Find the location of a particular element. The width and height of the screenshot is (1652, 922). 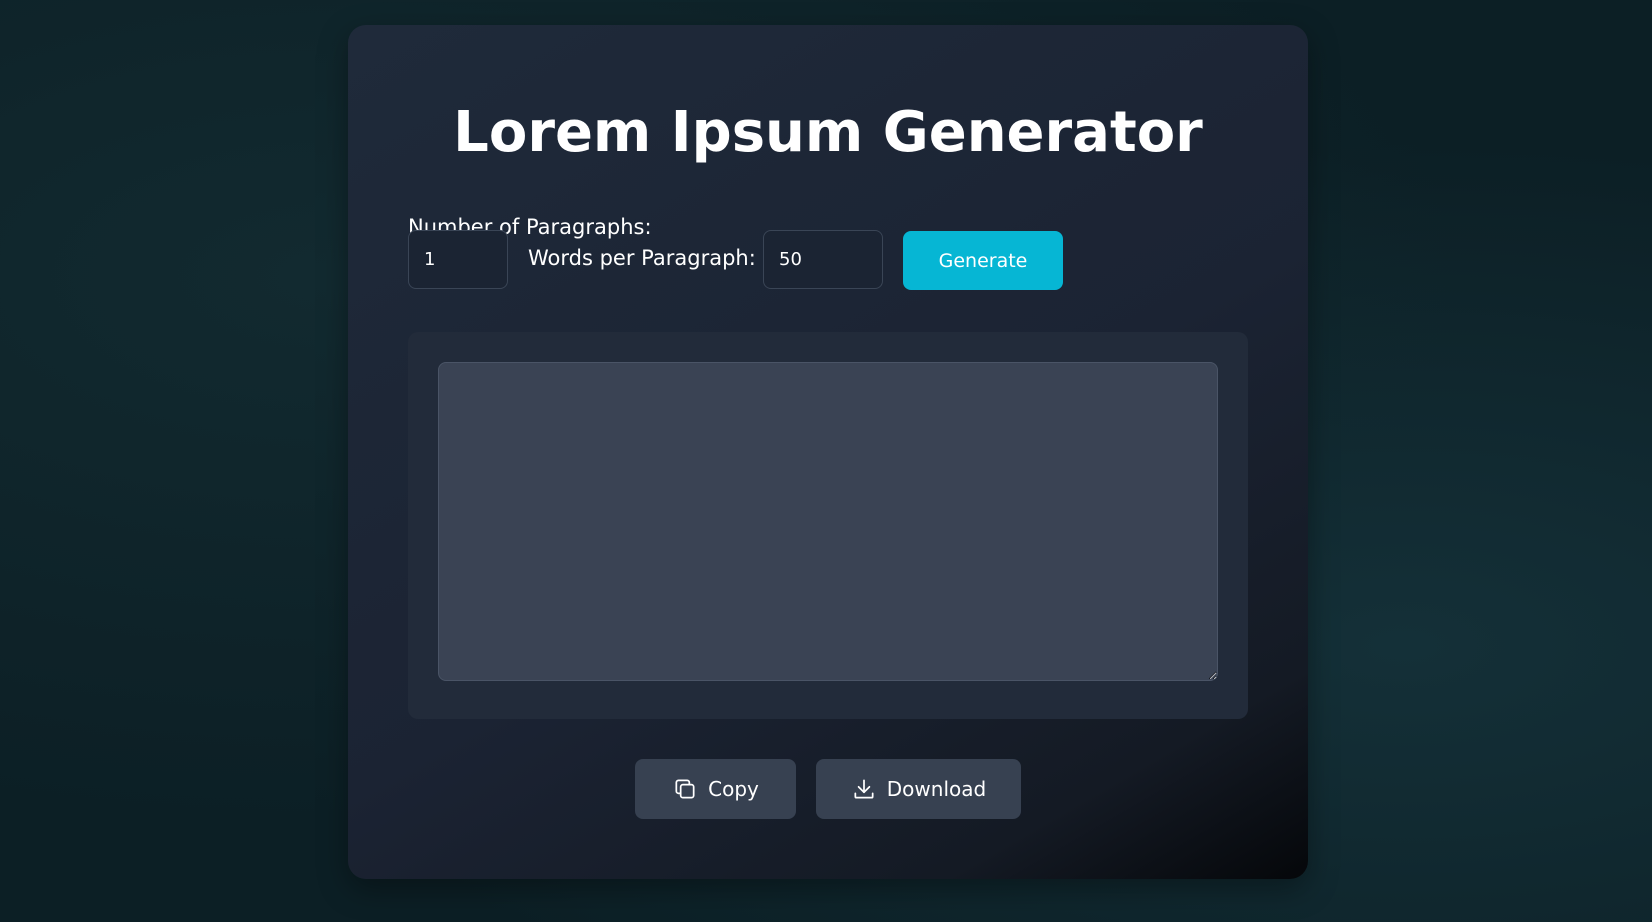

download-icon is located at coordinates (864, 789).